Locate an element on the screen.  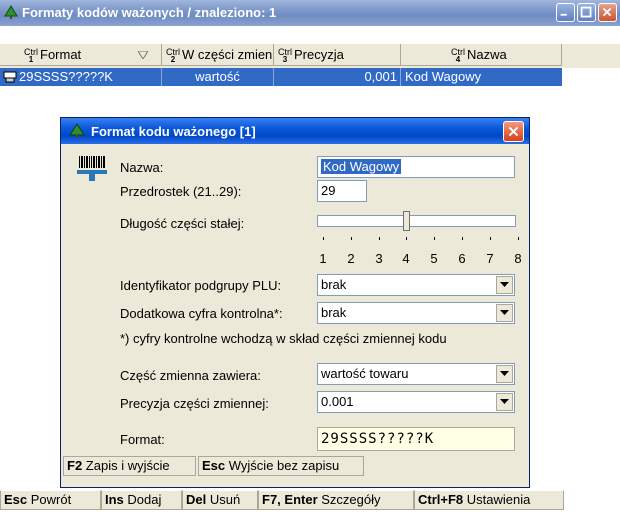
slider-tick-label: 2 is located at coordinates (351, 258).